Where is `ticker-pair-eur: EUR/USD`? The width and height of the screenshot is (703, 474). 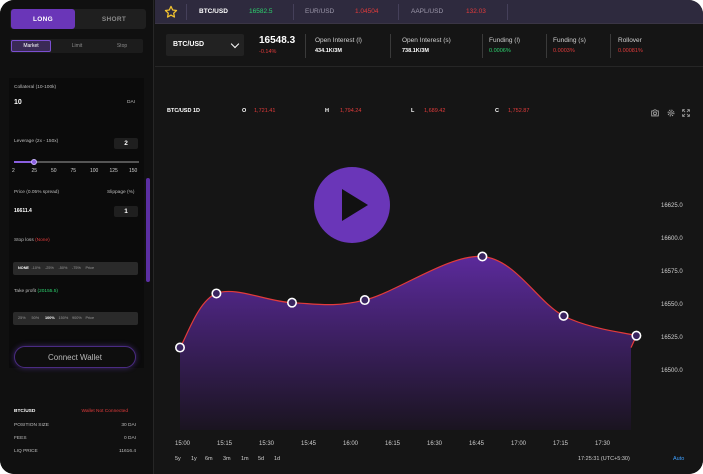 ticker-pair-eur: EUR/USD is located at coordinates (319, 11).